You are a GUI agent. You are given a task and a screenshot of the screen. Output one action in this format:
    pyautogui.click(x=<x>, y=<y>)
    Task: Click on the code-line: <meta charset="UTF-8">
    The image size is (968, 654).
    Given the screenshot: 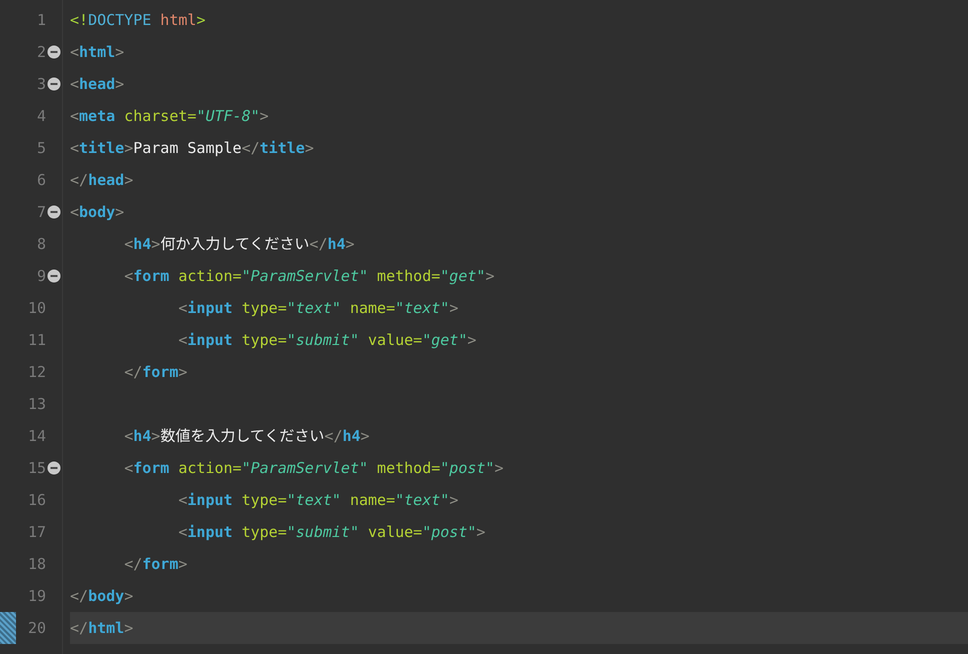 What is the action you would take?
    pyautogui.click(x=170, y=116)
    